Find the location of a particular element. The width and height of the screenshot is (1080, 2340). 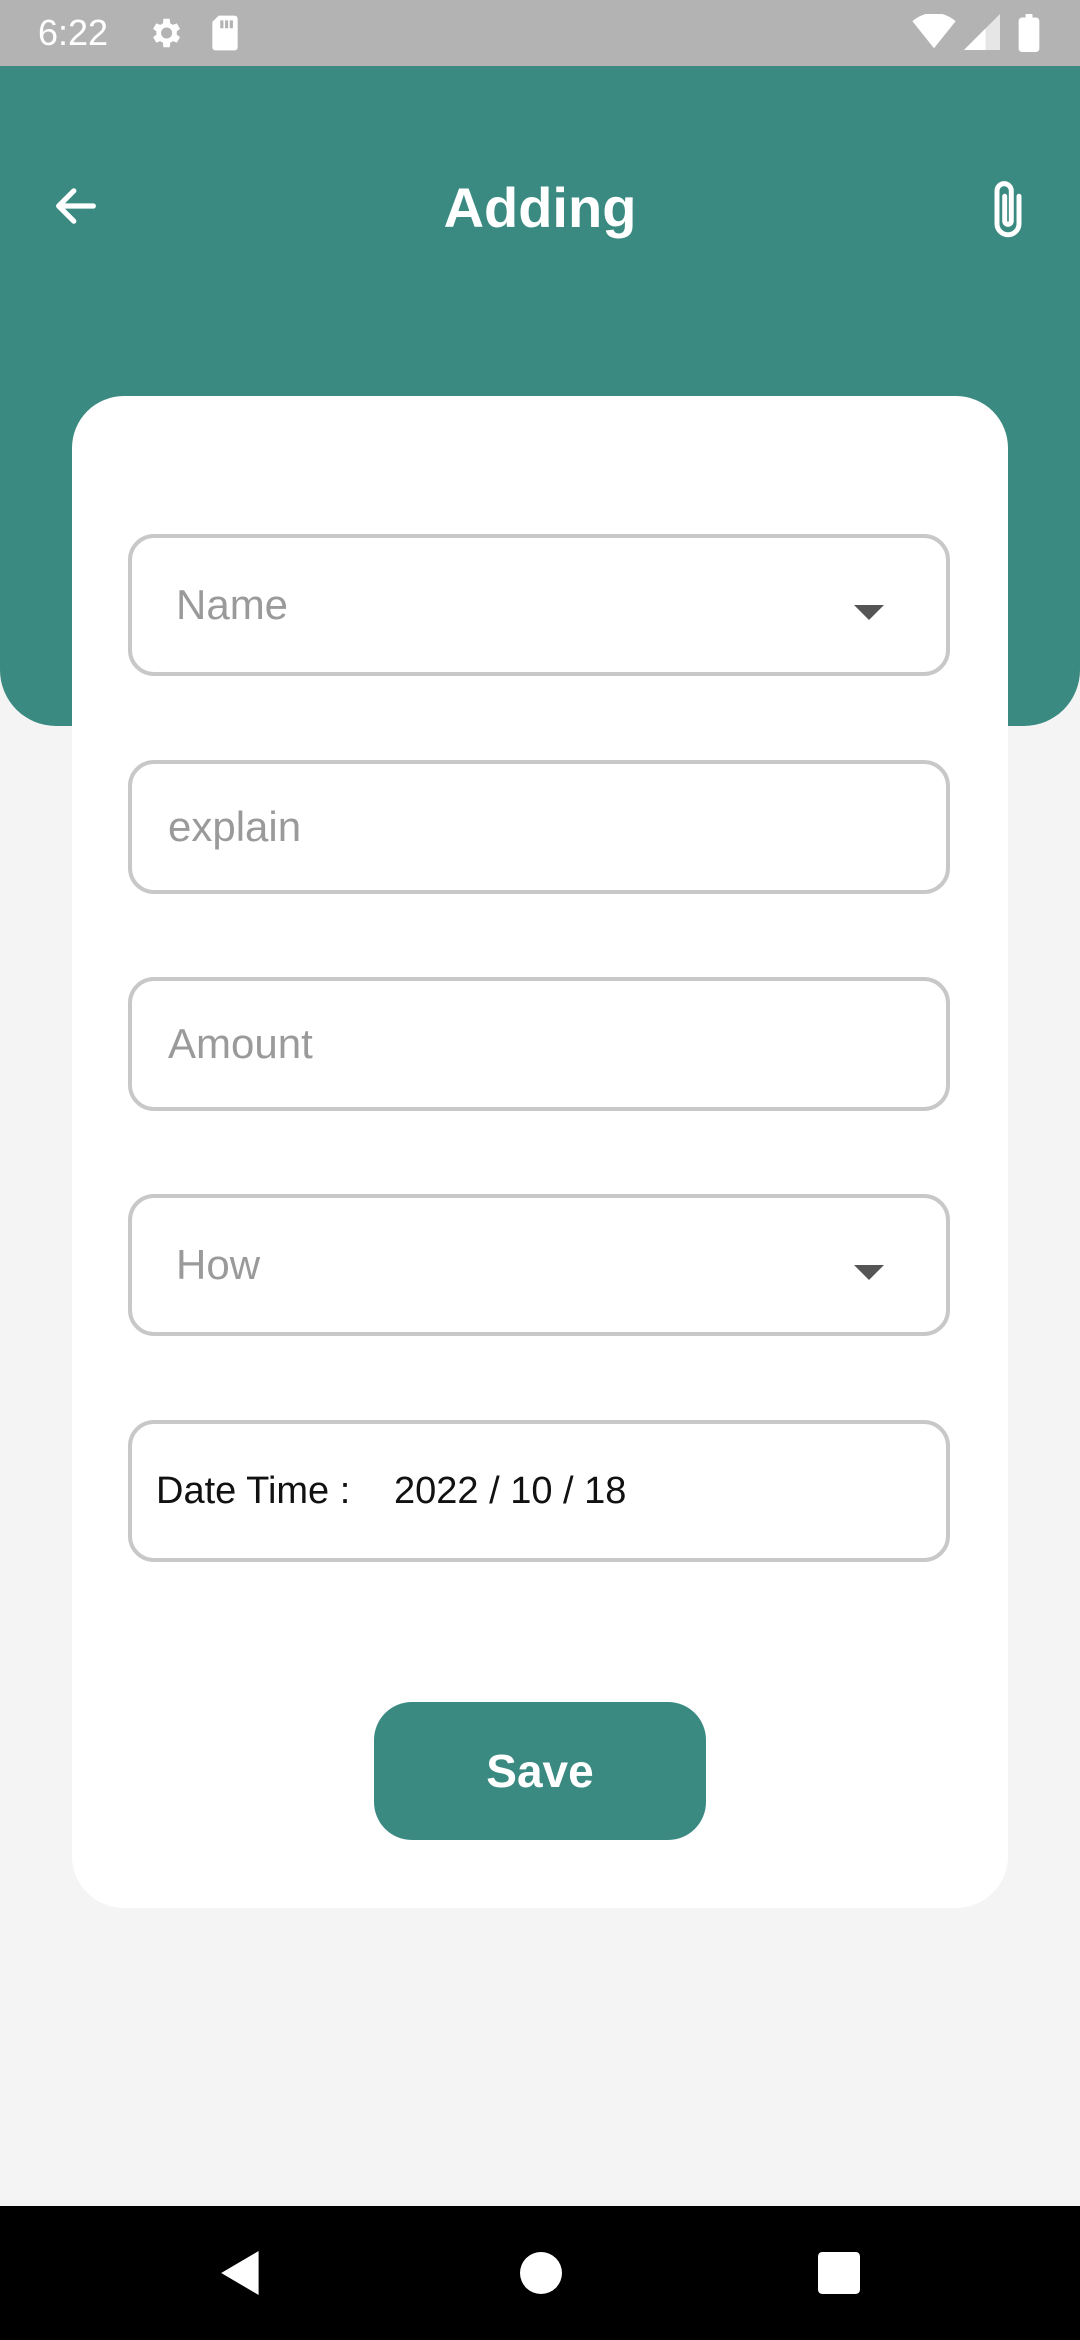

back-triangle-icon is located at coordinates (241, 2273).